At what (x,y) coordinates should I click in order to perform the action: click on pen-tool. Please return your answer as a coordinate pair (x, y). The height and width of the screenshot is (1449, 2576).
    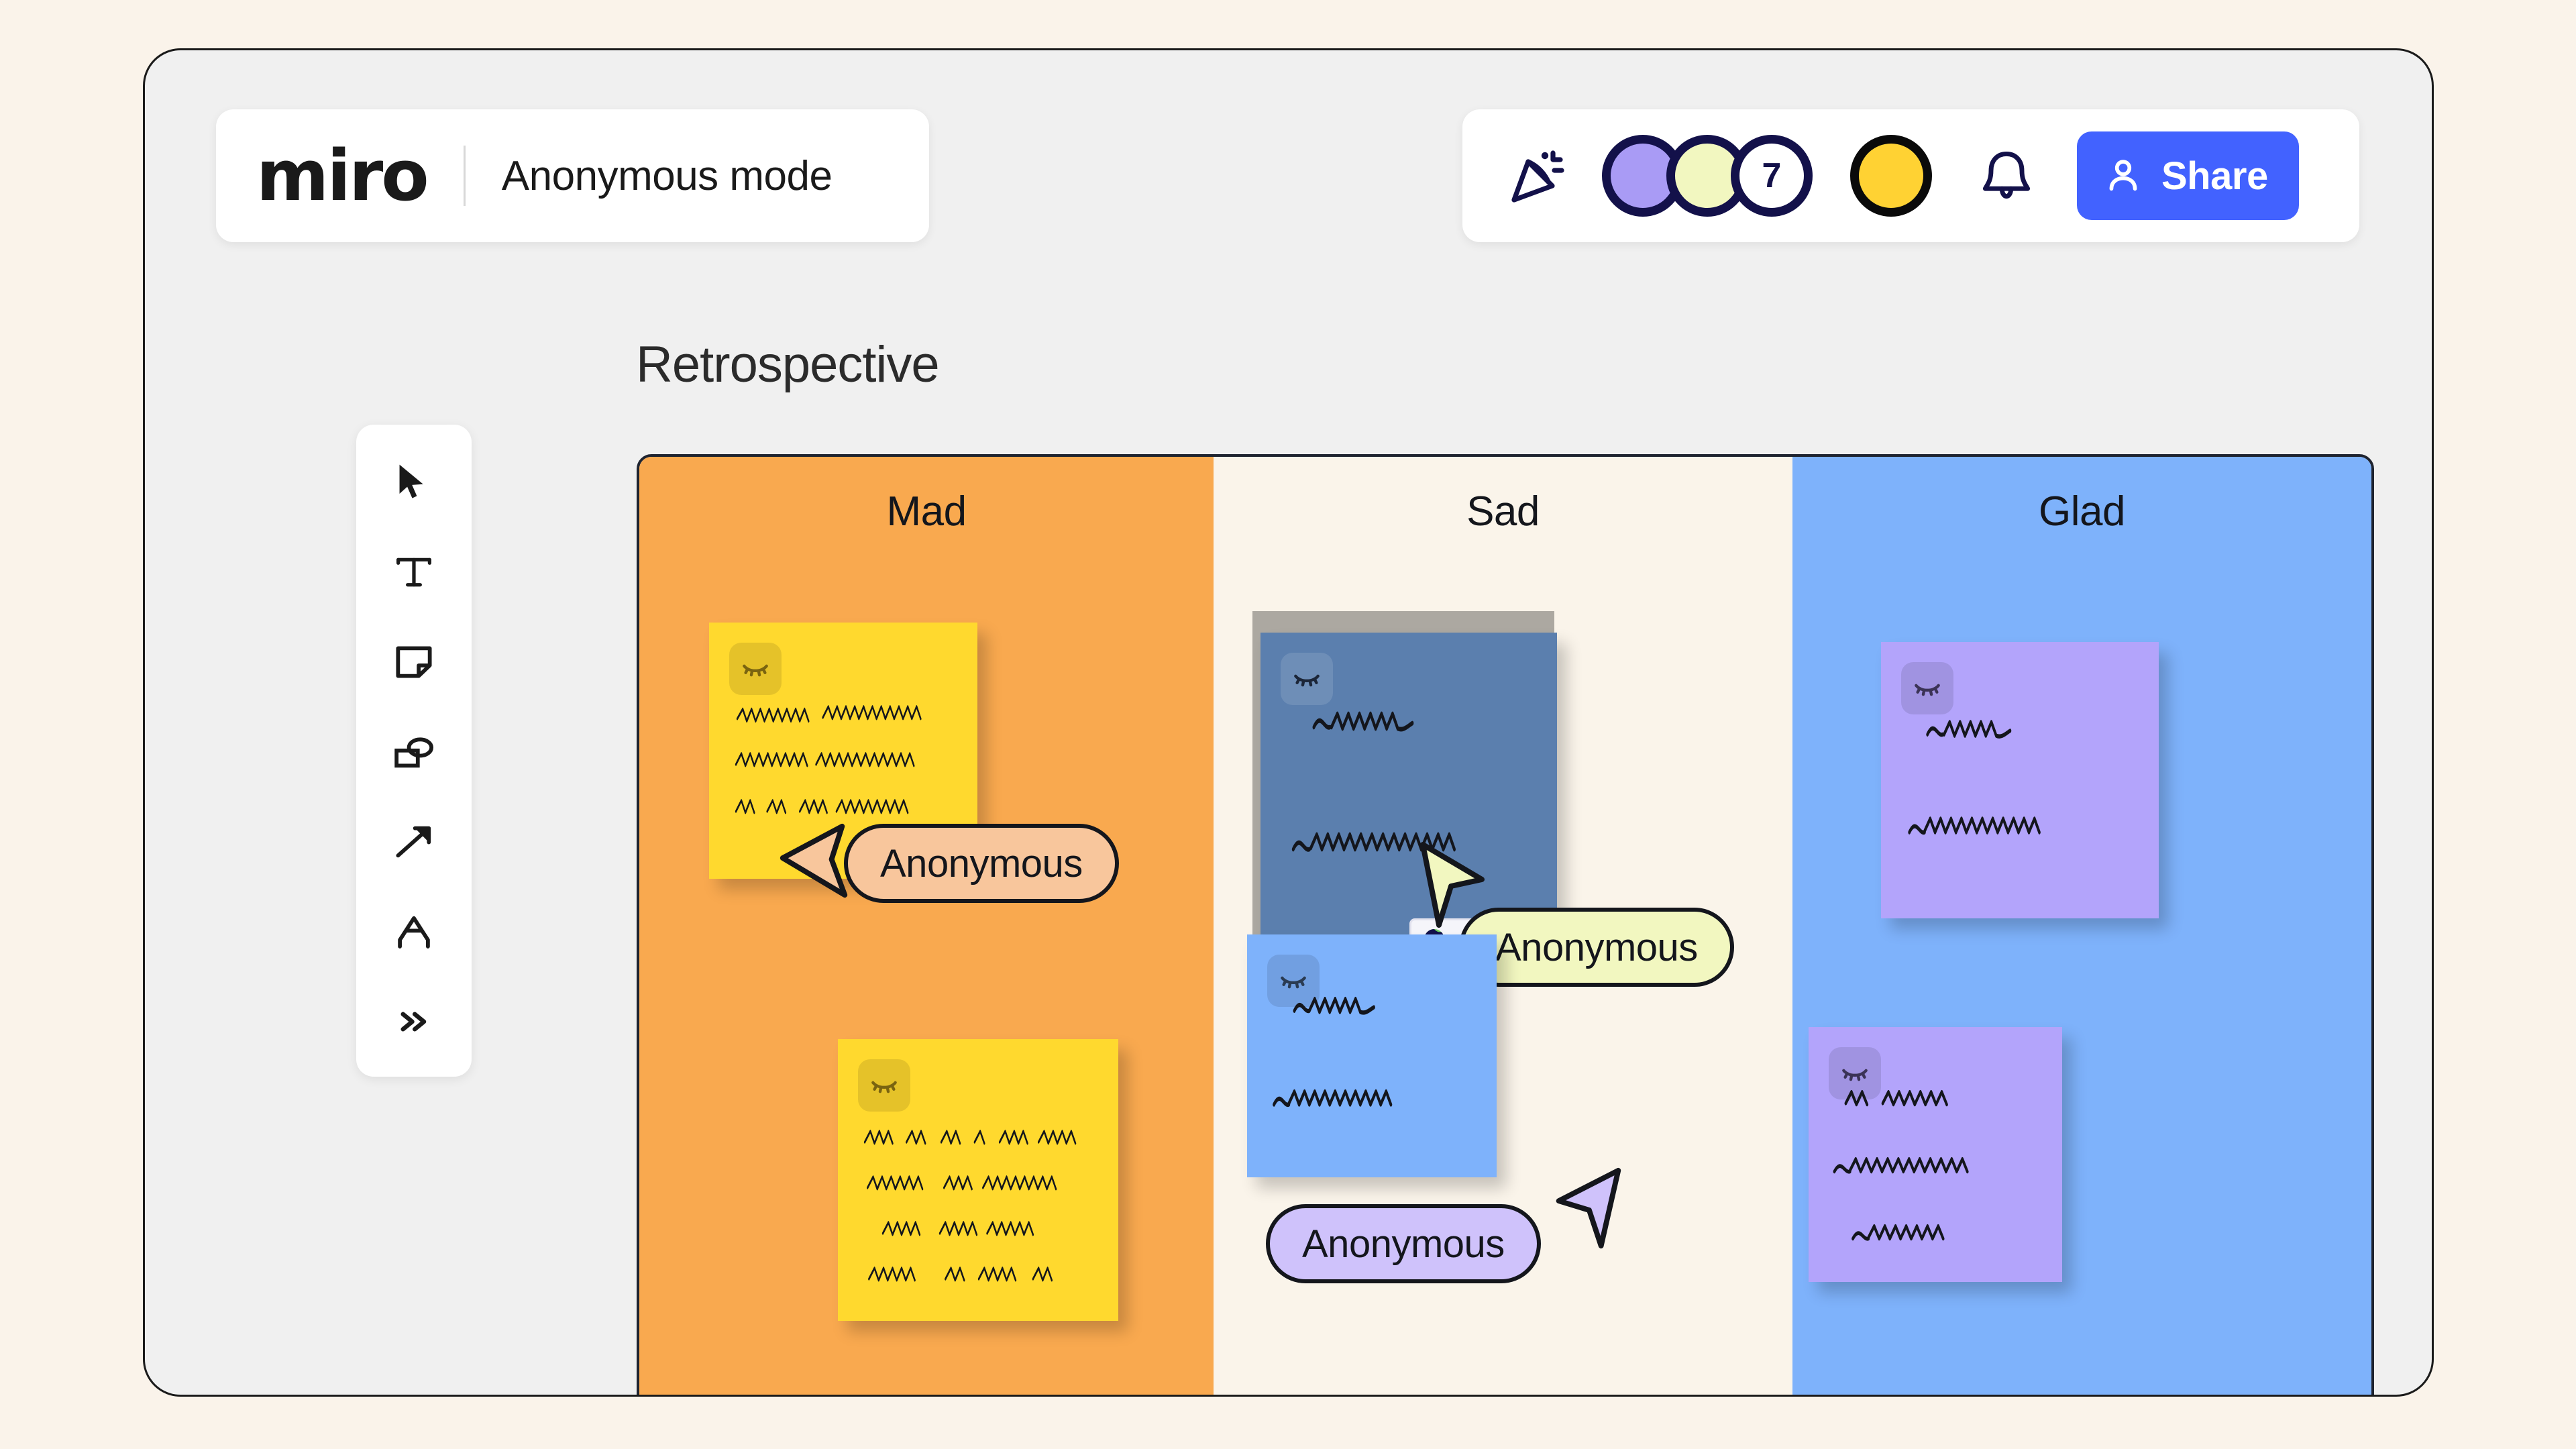
    Looking at the image, I should click on (413, 931).